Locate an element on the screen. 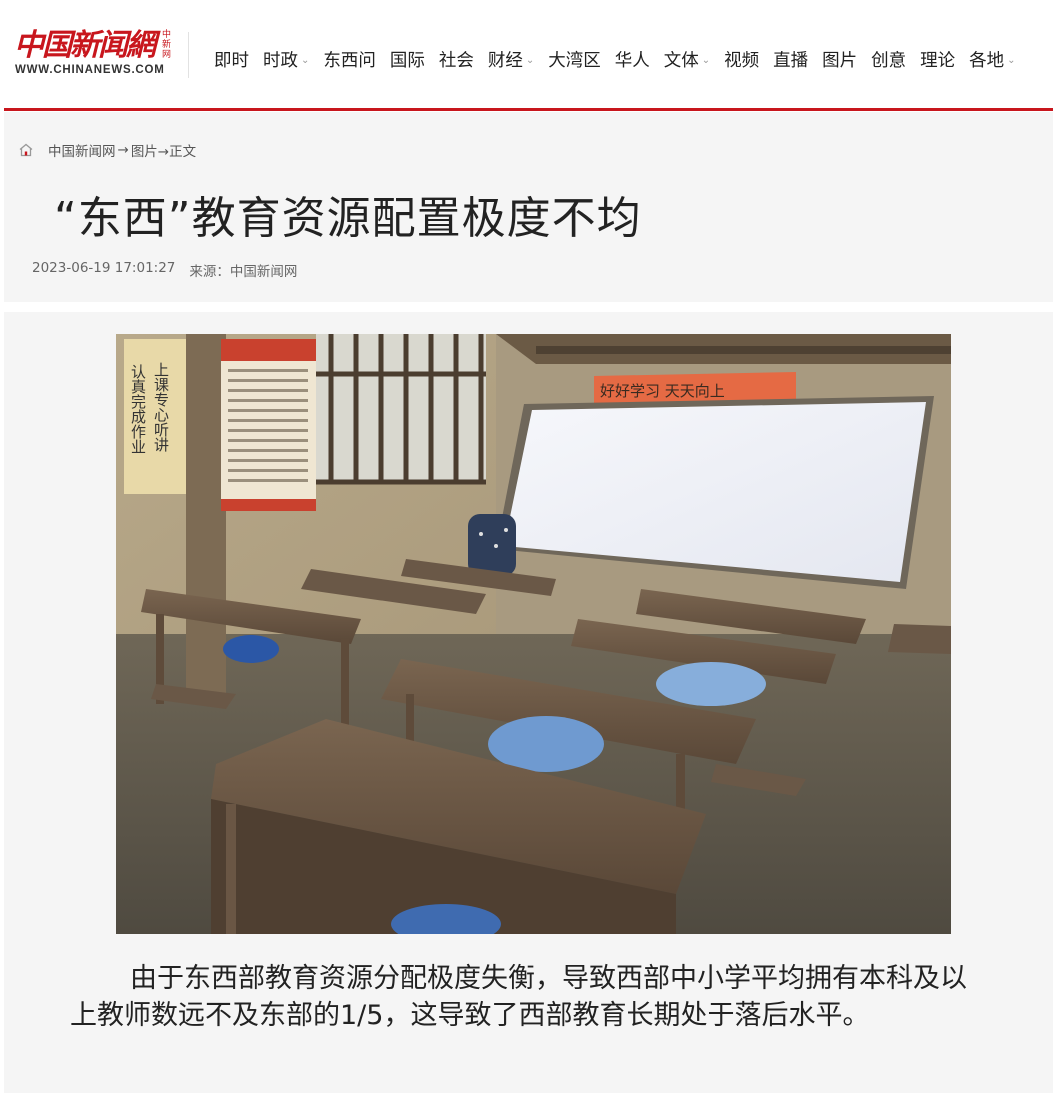  home-icon is located at coordinates (26, 150).